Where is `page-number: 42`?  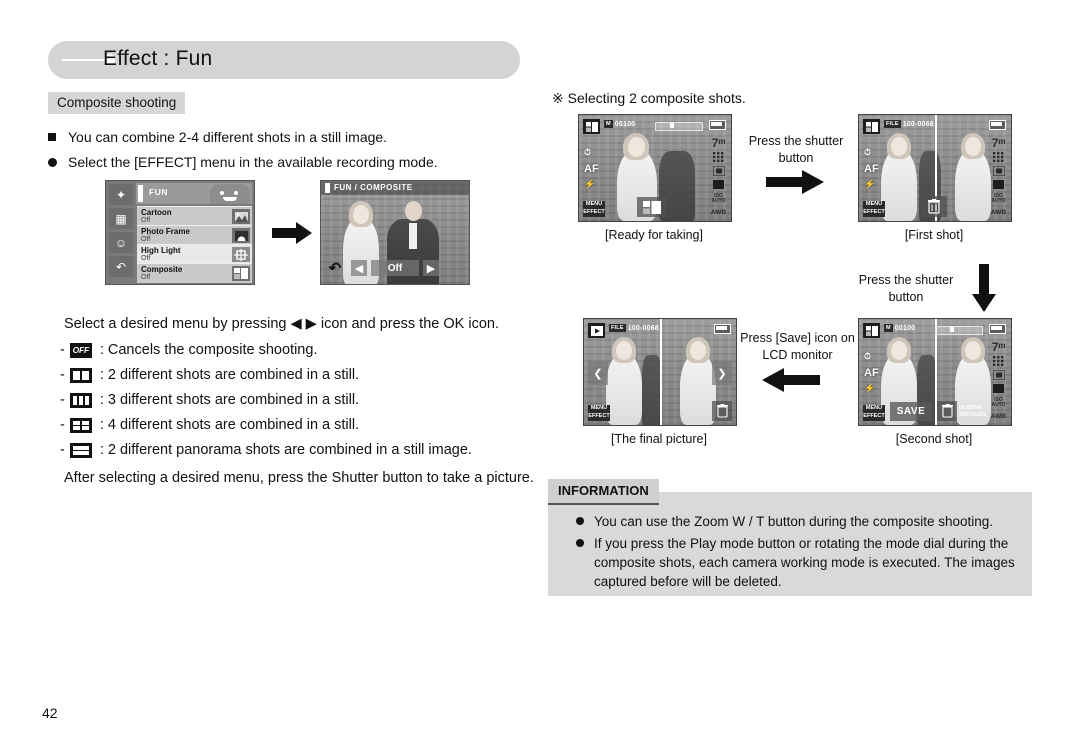 page-number: 42 is located at coordinates (50, 713).